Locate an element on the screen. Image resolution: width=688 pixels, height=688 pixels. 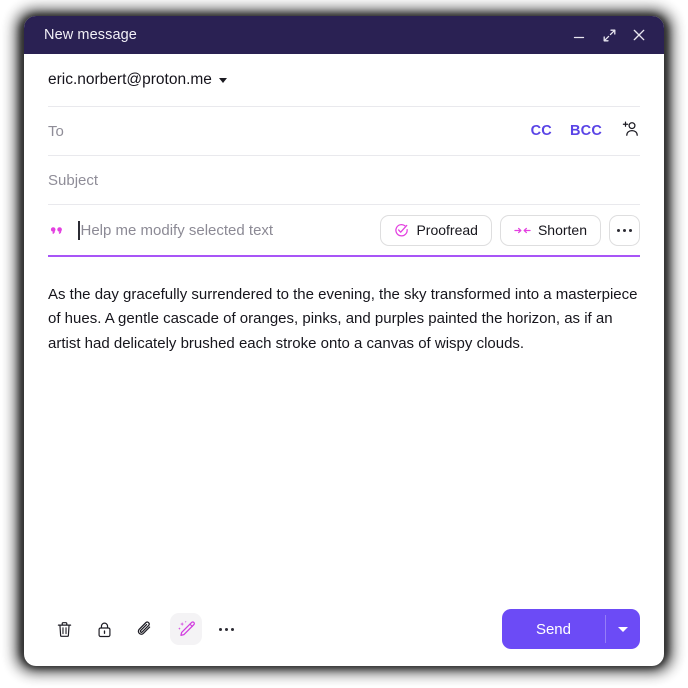
send-options-button is located at coordinates (623, 629).